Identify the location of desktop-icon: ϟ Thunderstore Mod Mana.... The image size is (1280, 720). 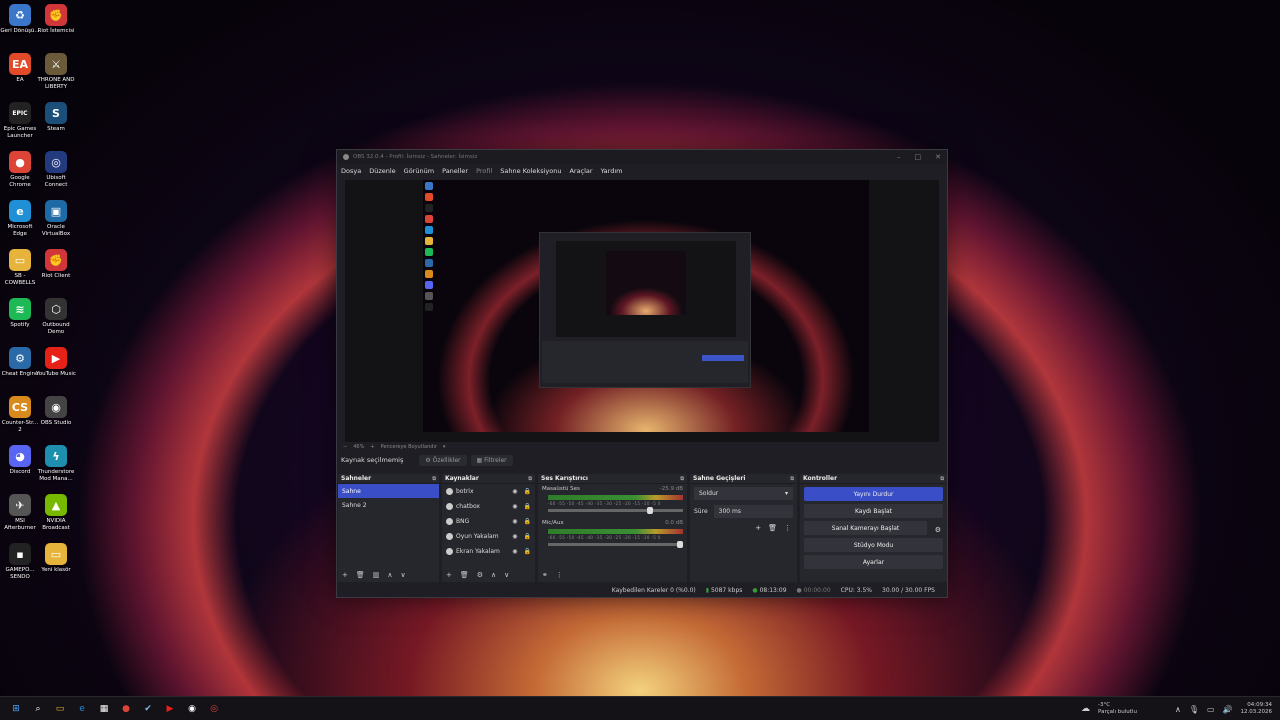
(56, 464).